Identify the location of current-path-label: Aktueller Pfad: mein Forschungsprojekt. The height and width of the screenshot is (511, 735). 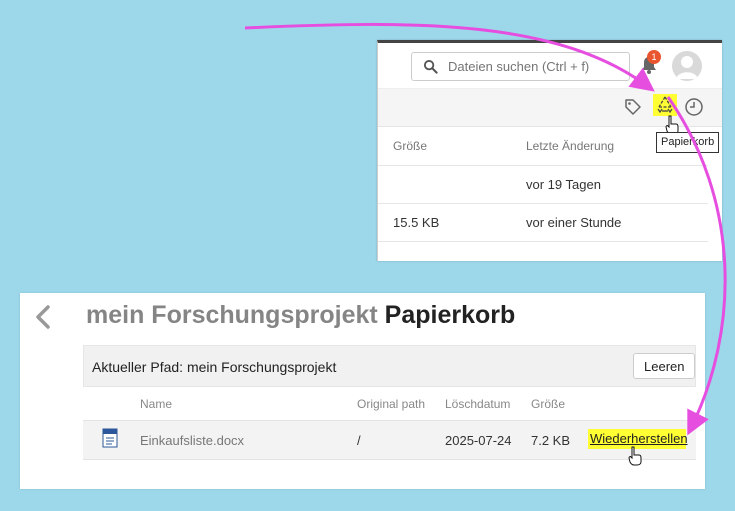
(214, 367).